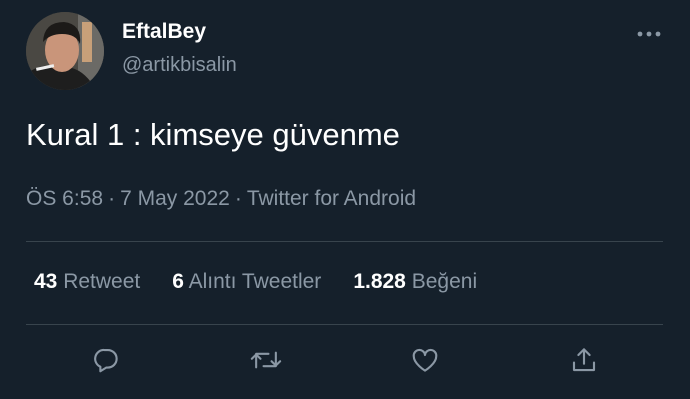  Describe the element at coordinates (64, 198) in the screenshot. I see `tweet-time: ÖS 6:58` at that location.